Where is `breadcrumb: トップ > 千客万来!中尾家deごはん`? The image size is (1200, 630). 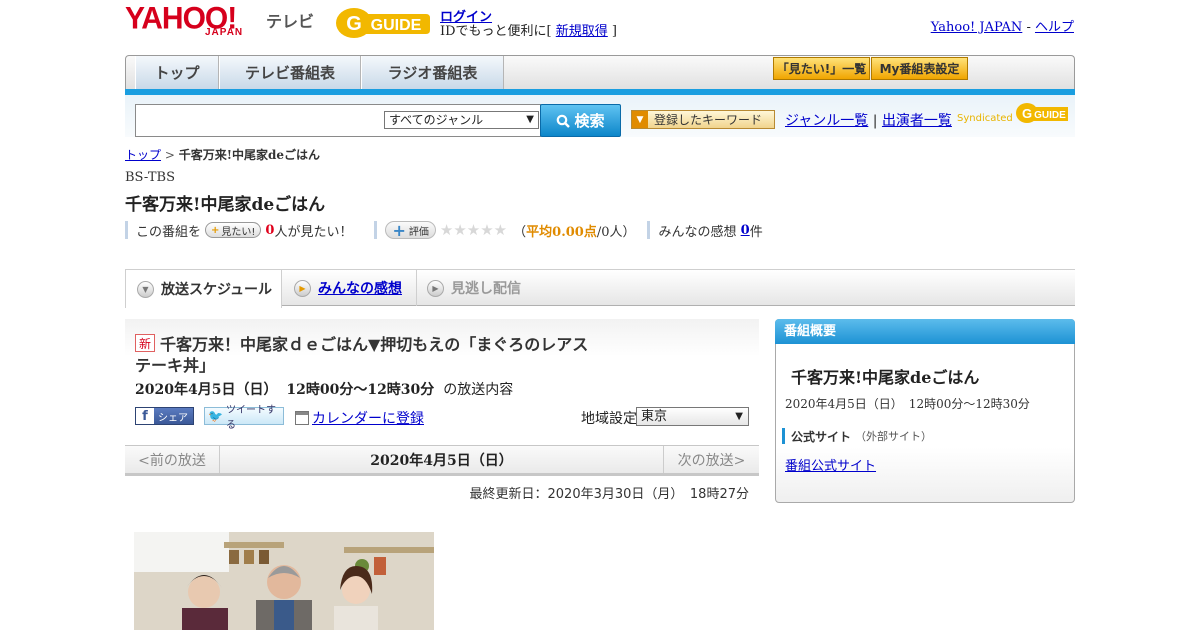 breadcrumb: トップ > 千客万来!中尾家deごはん is located at coordinates (222, 154).